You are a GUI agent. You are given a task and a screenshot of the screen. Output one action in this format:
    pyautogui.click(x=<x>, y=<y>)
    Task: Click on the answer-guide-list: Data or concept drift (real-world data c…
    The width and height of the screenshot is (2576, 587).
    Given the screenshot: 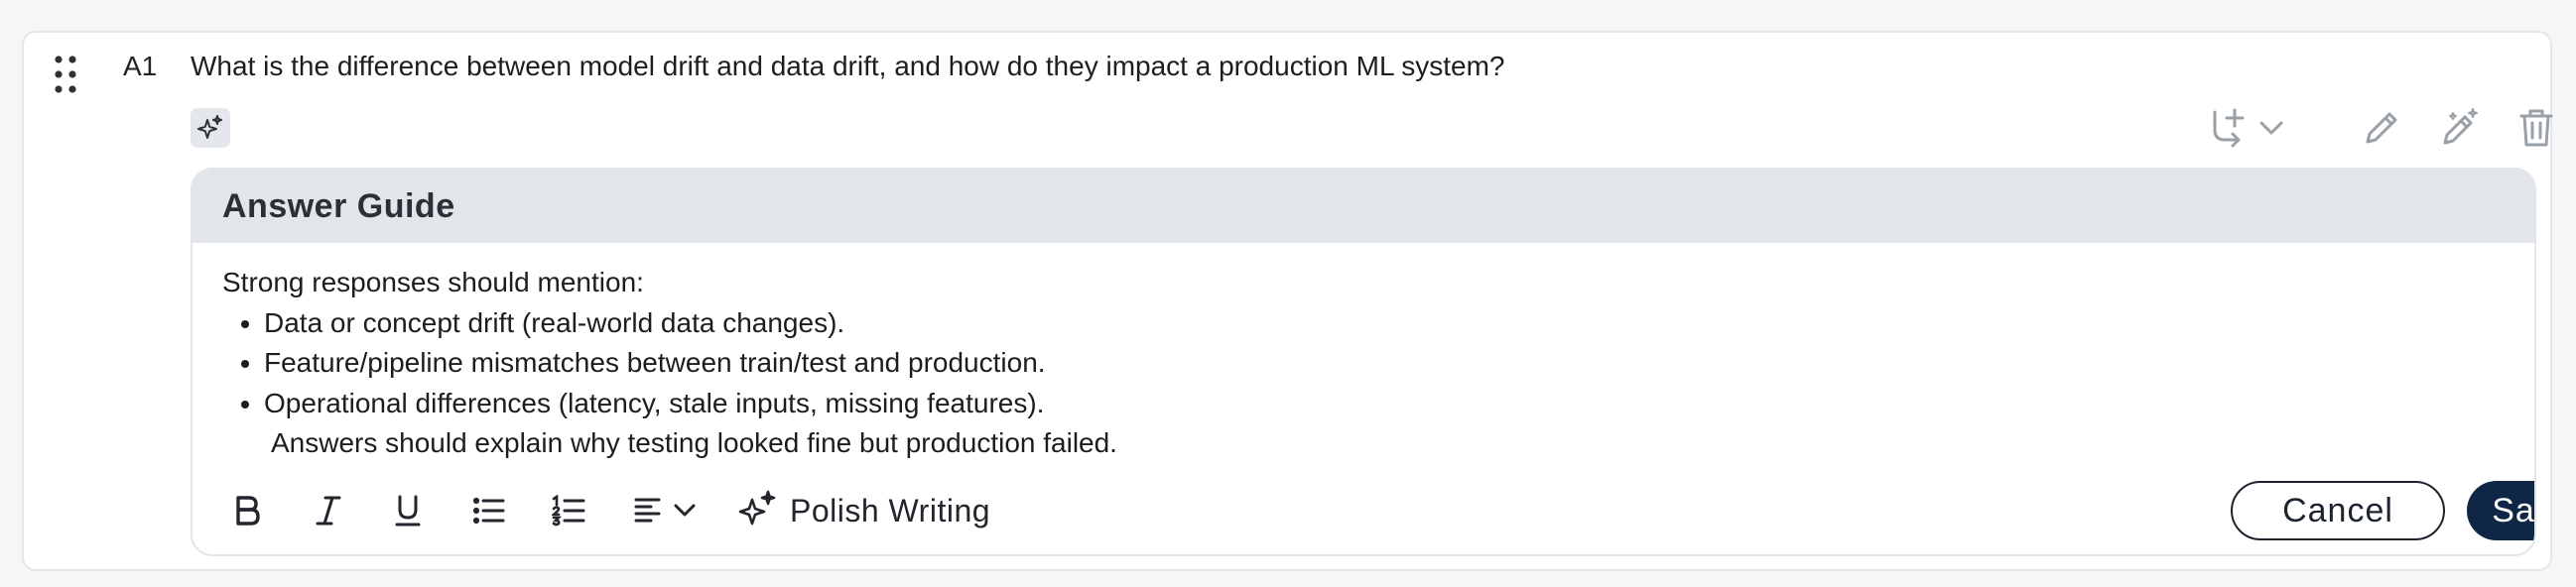 What is the action you would take?
    pyautogui.click(x=670, y=363)
    